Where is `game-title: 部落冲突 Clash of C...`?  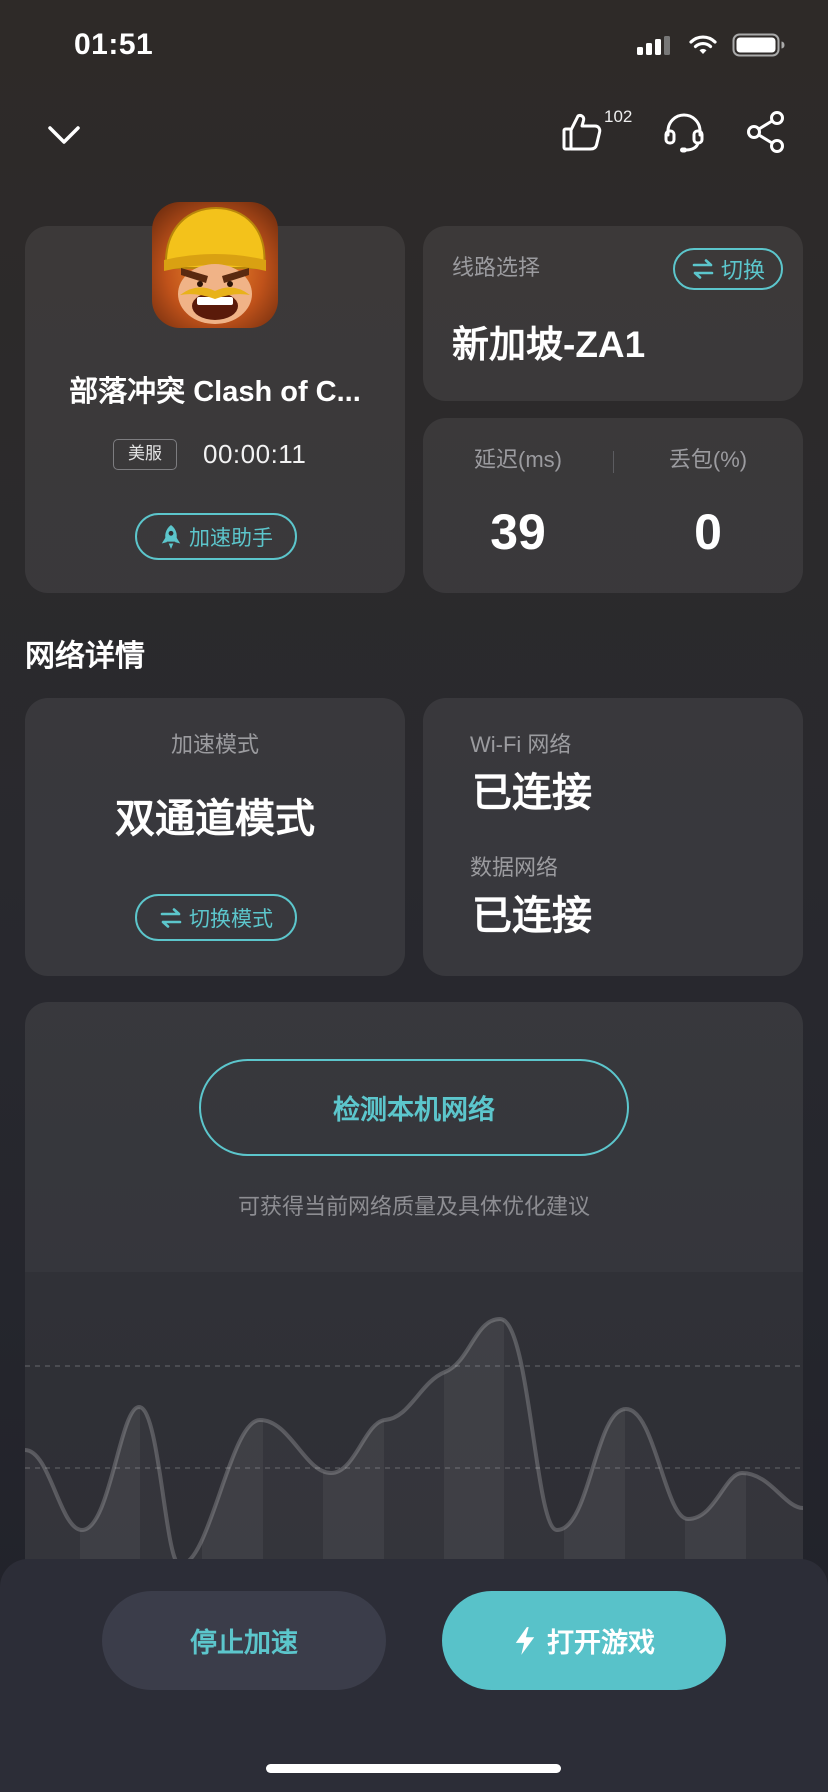
game-title: 部落冲突 Clash of C... is located at coordinates (215, 392).